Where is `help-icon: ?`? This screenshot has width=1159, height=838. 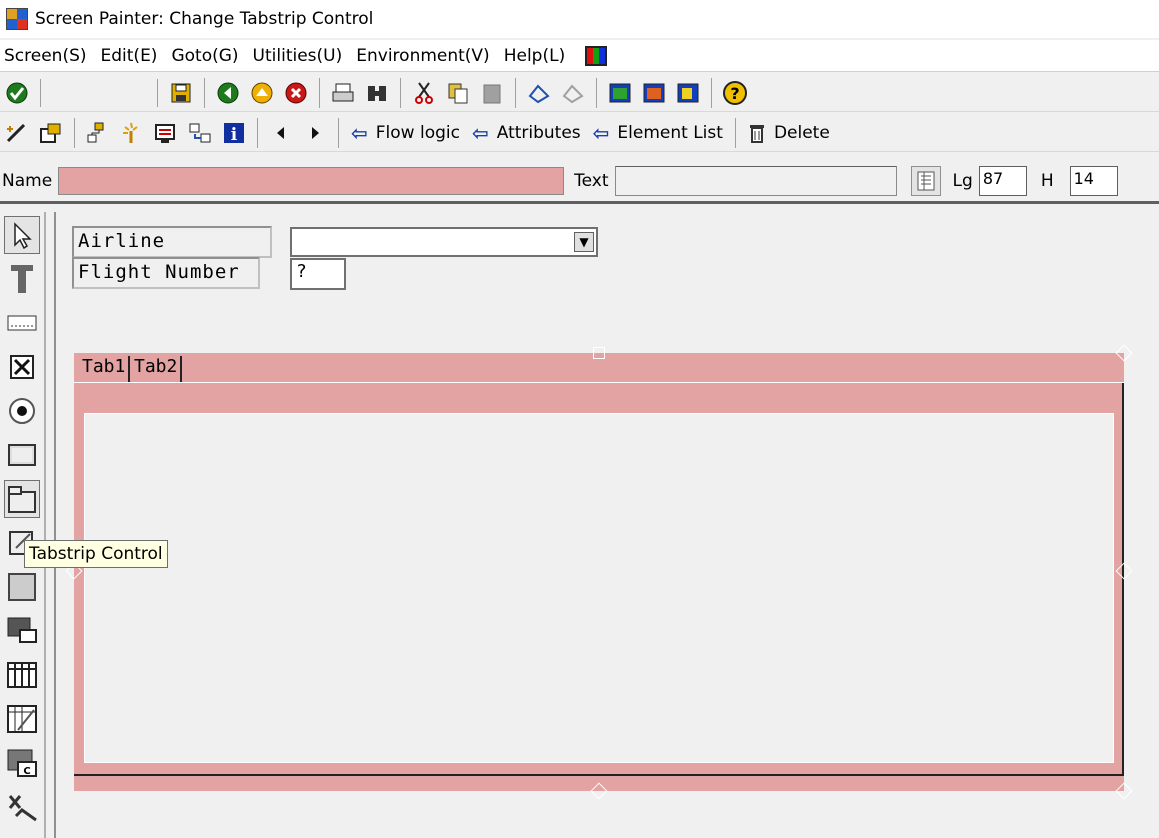
help-icon: ? is located at coordinates (735, 93).